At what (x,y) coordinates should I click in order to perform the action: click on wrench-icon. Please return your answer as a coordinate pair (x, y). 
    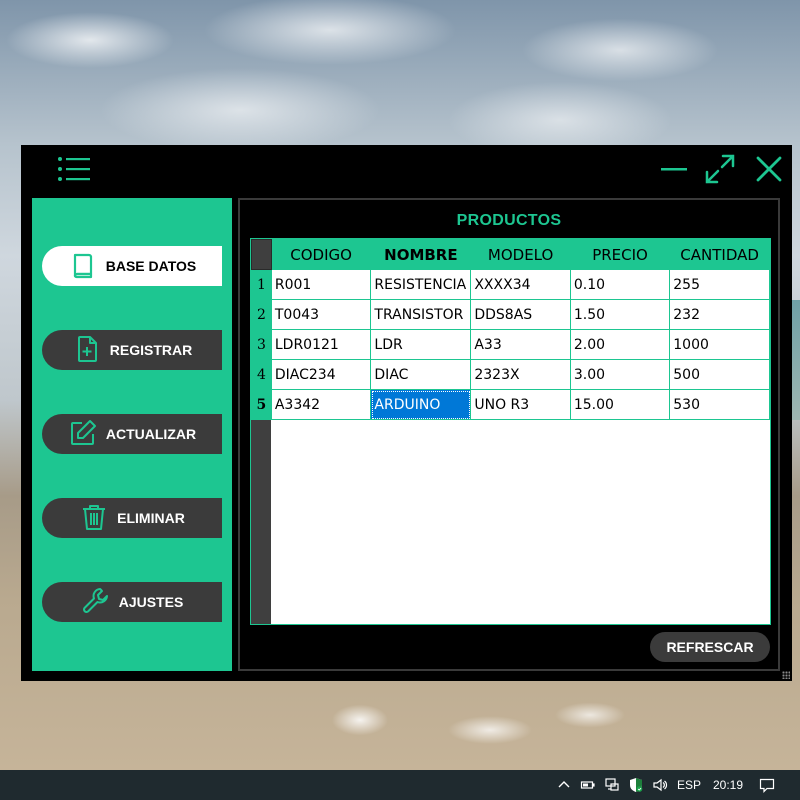
    Looking at the image, I should click on (96, 602).